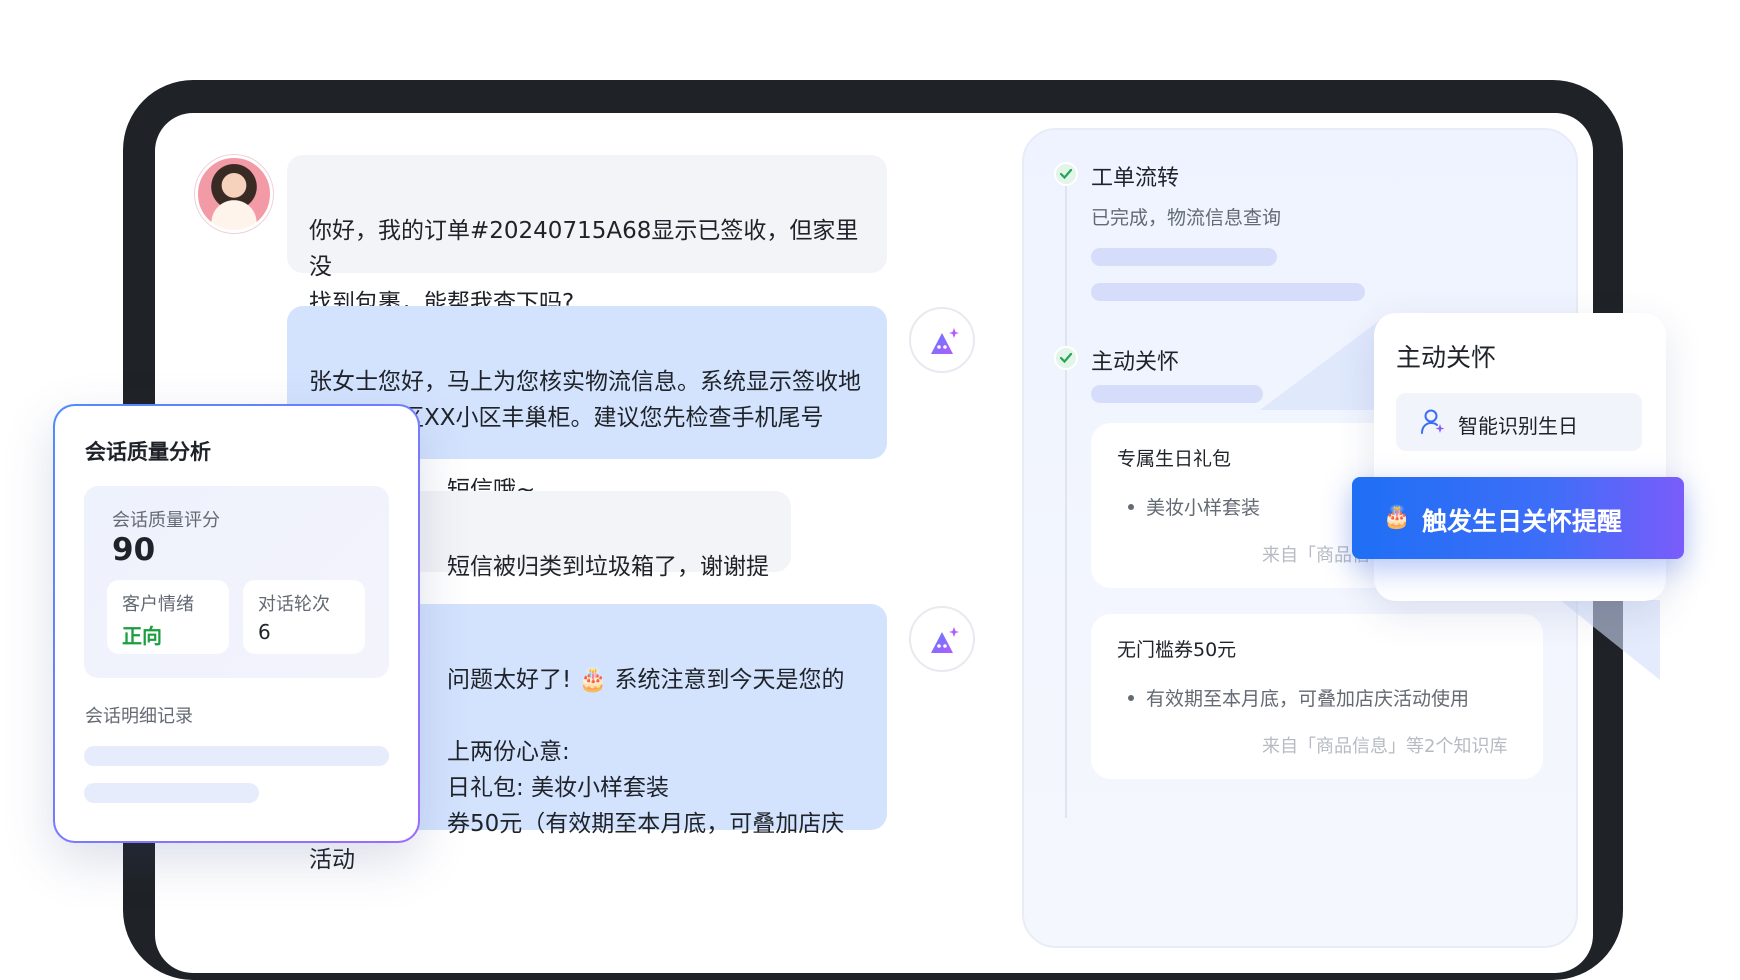 The width and height of the screenshot is (1740, 980). What do you see at coordinates (1385, 746) in the screenshot?
I see `coupon-card-source: 来自「商品信息」等2个知识库` at bounding box center [1385, 746].